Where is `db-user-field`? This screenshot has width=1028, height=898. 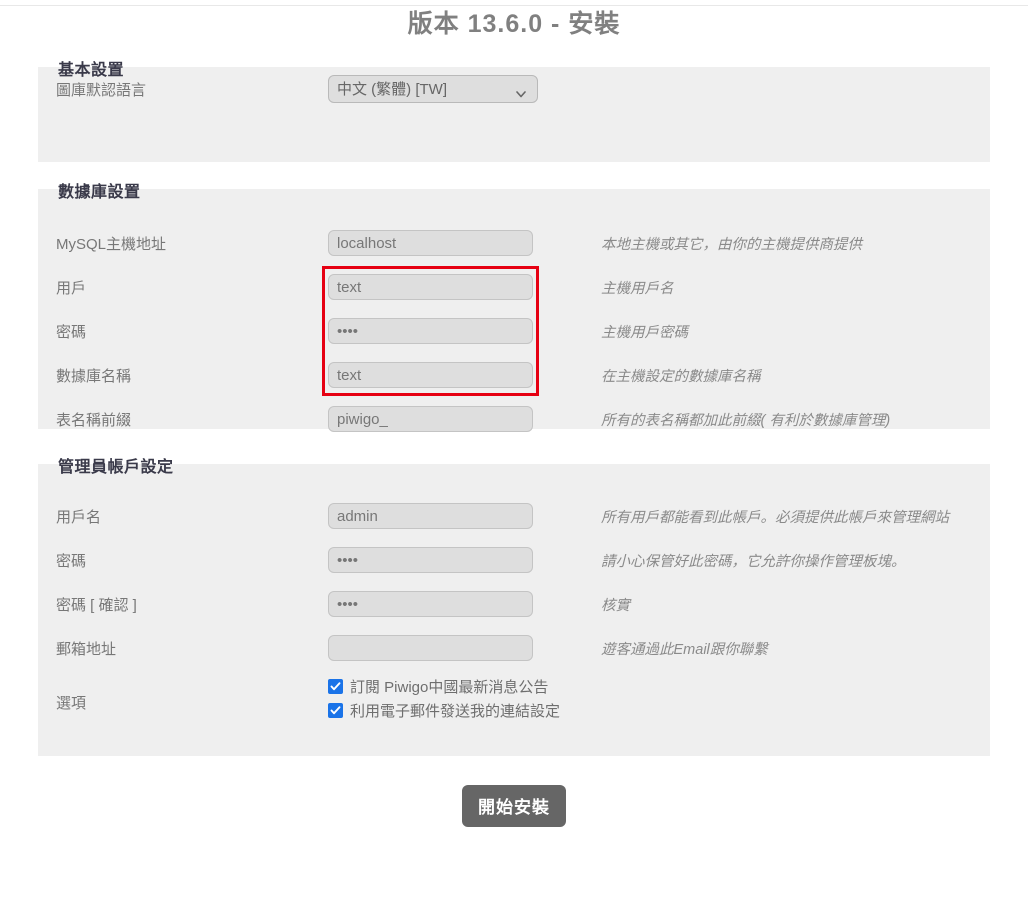
db-user-field is located at coordinates (435, 287).